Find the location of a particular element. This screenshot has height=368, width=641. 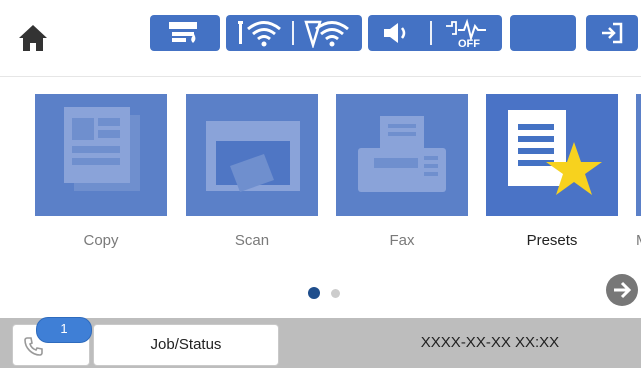

paper-setting-icon is located at coordinates (183, 32).